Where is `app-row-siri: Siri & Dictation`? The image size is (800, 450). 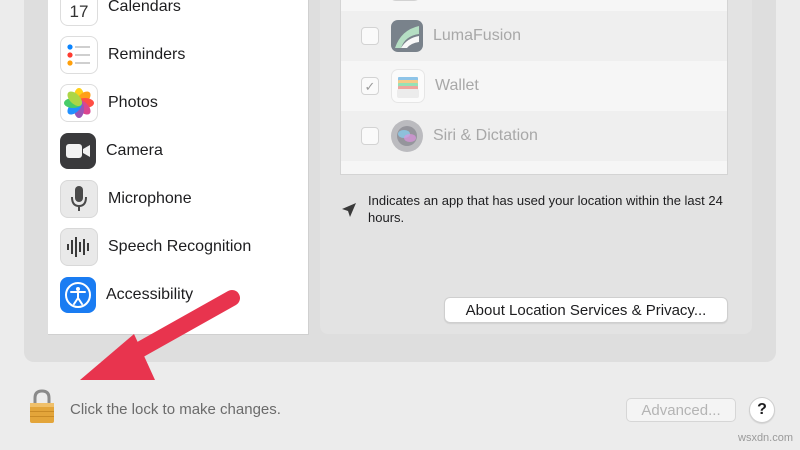
app-row-siri: Siri & Dictation is located at coordinates (534, 136).